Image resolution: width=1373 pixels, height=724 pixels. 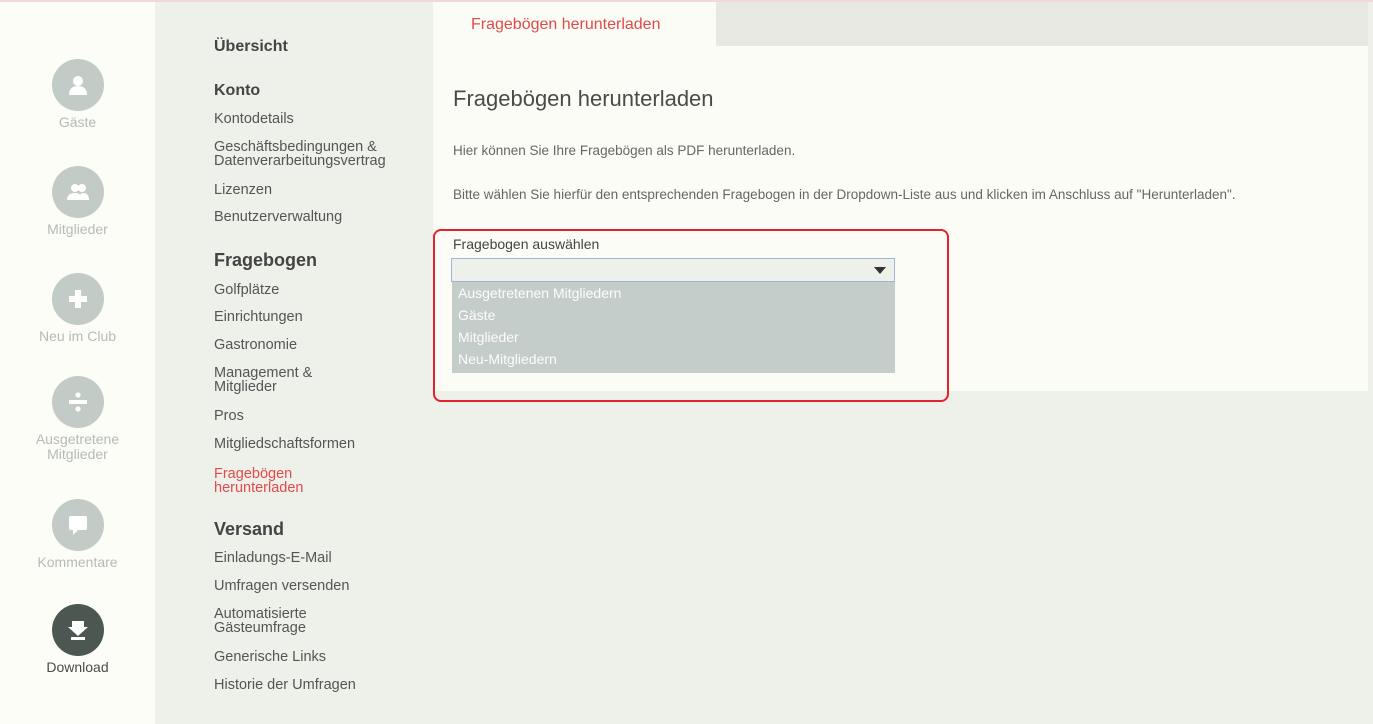 I want to click on nav-heading-versand: Versand, so click(x=249, y=529).